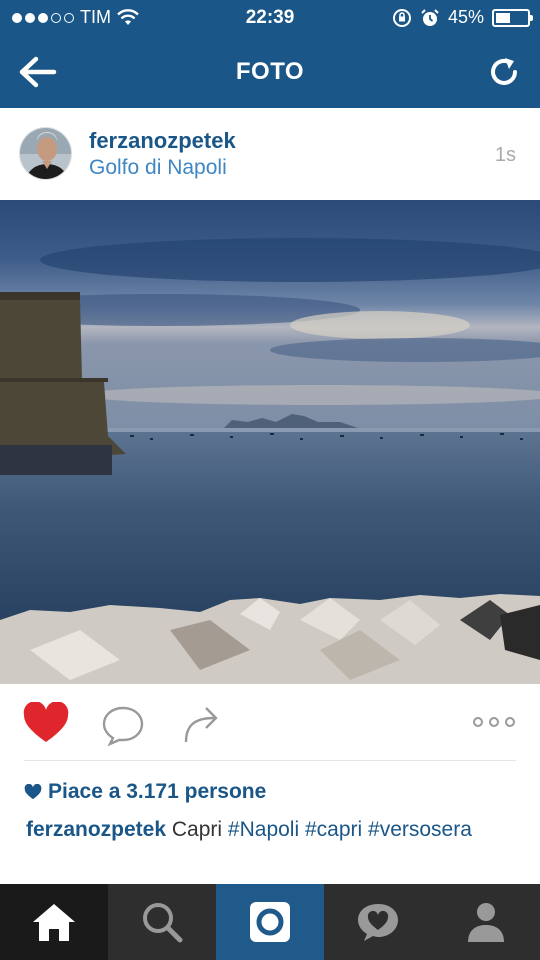 The height and width of the screenshot is (960, 540). Describe the element at coordinates (46, 723) in the screenshot. I see `heart-icon` at that location.